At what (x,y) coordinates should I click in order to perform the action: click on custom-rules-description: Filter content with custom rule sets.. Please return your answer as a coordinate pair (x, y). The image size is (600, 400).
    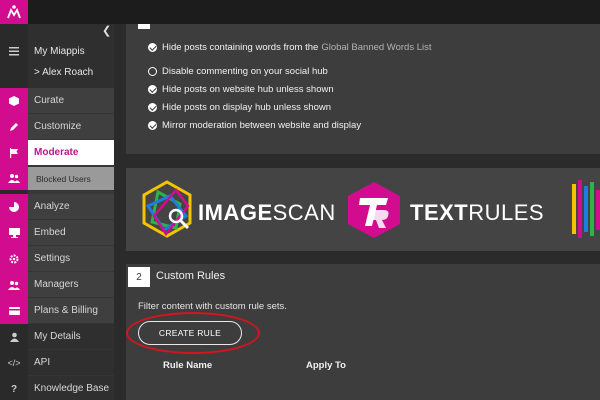
    Looking at the image, I should click on (212, 306).